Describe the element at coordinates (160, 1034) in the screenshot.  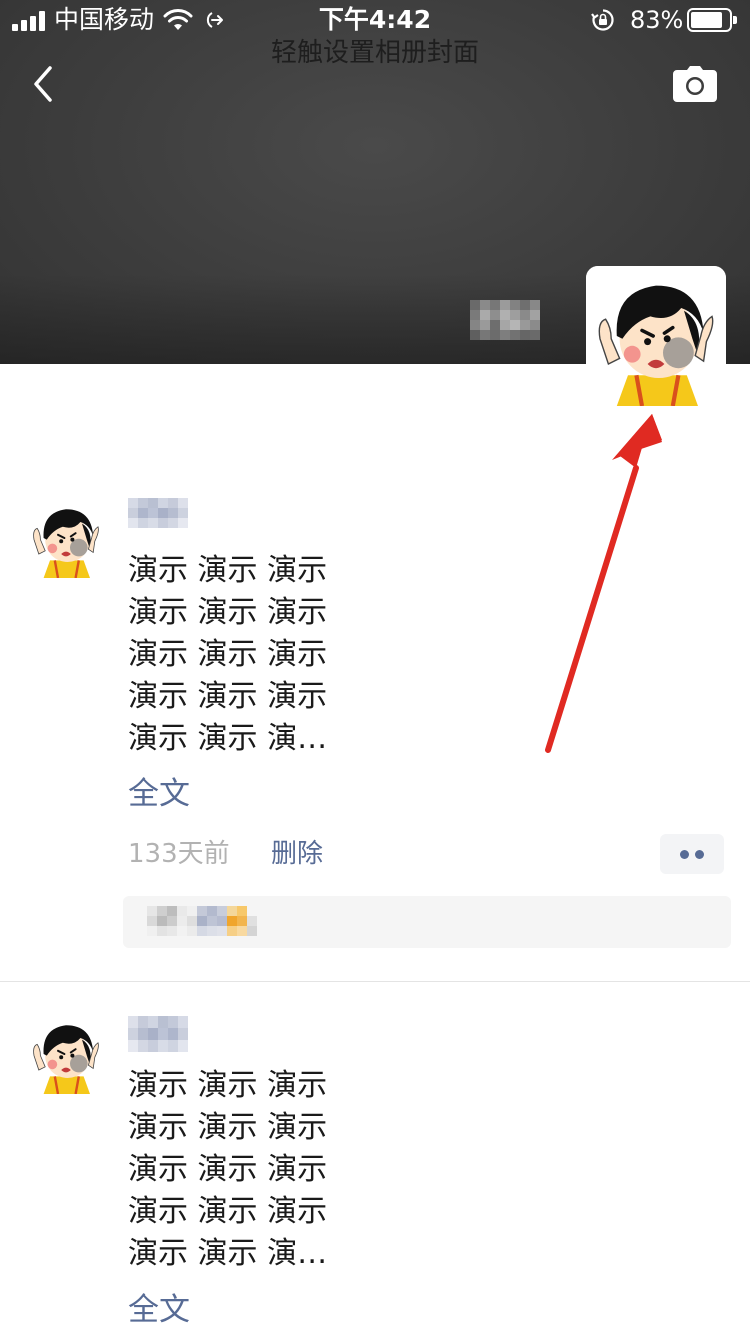
I see `post-author-name-redacted` at that location.